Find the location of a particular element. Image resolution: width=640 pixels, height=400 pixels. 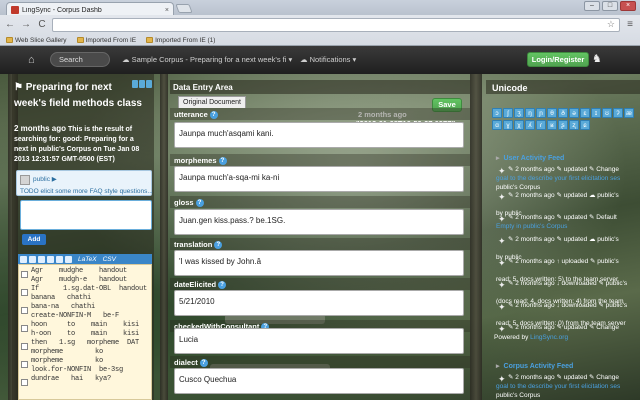

plus-icon is located at coordinates (68, 259).